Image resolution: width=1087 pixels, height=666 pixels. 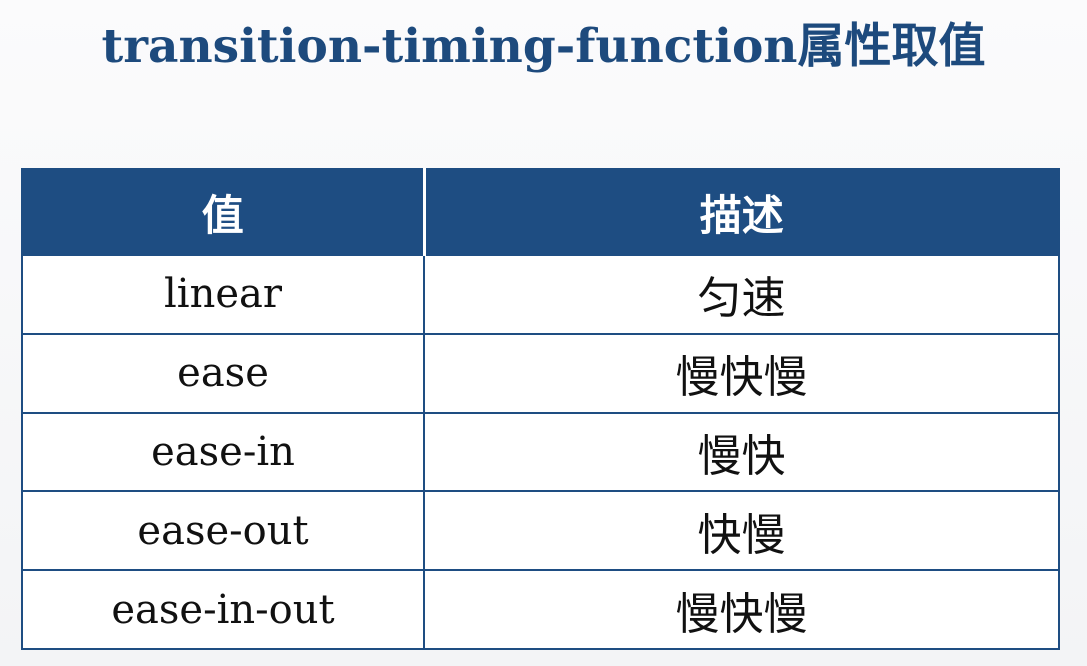 I want to click on table-row: ease-in-out 慢快慢, so click(x=540, y=609).